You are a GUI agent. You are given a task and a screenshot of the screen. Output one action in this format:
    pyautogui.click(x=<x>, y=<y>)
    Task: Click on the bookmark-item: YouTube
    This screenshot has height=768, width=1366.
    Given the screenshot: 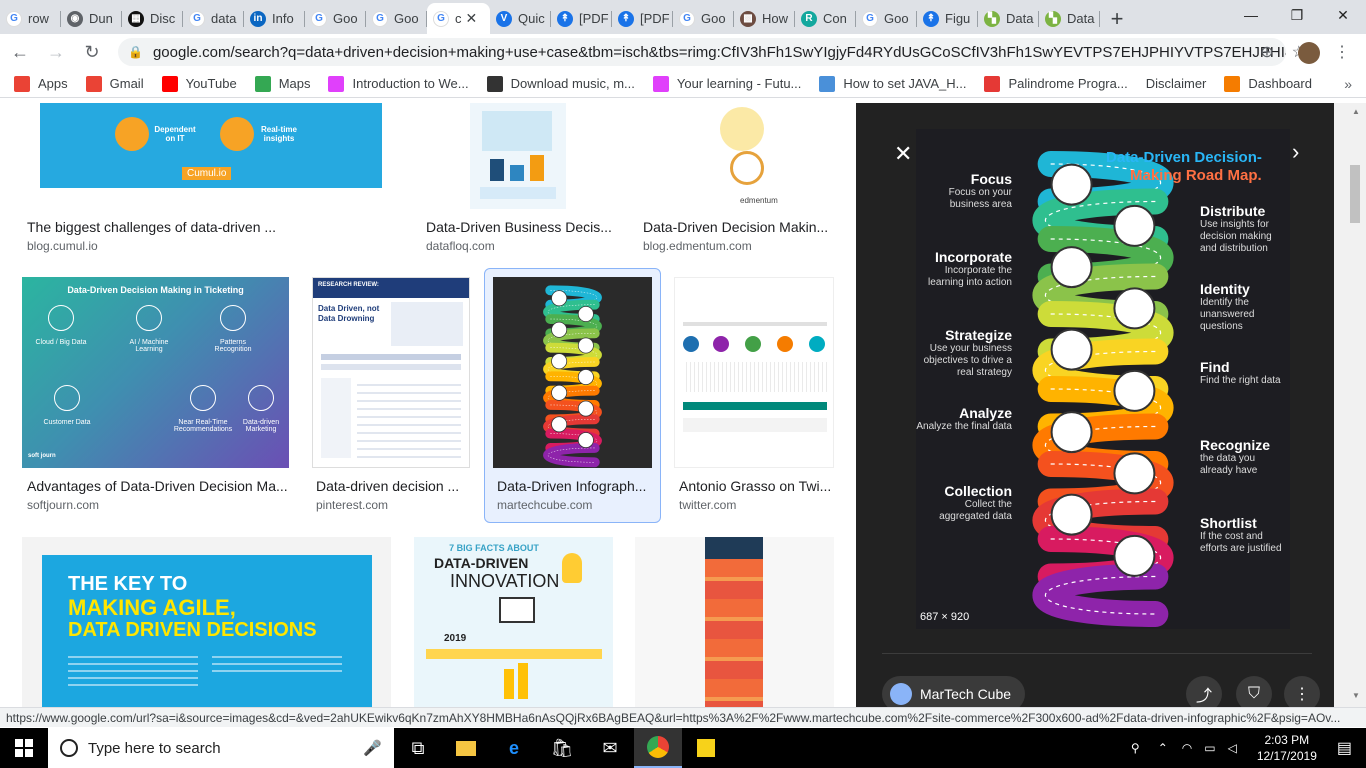 What is the action you would take?
    pyautogui.click(x=199, y=83)
    